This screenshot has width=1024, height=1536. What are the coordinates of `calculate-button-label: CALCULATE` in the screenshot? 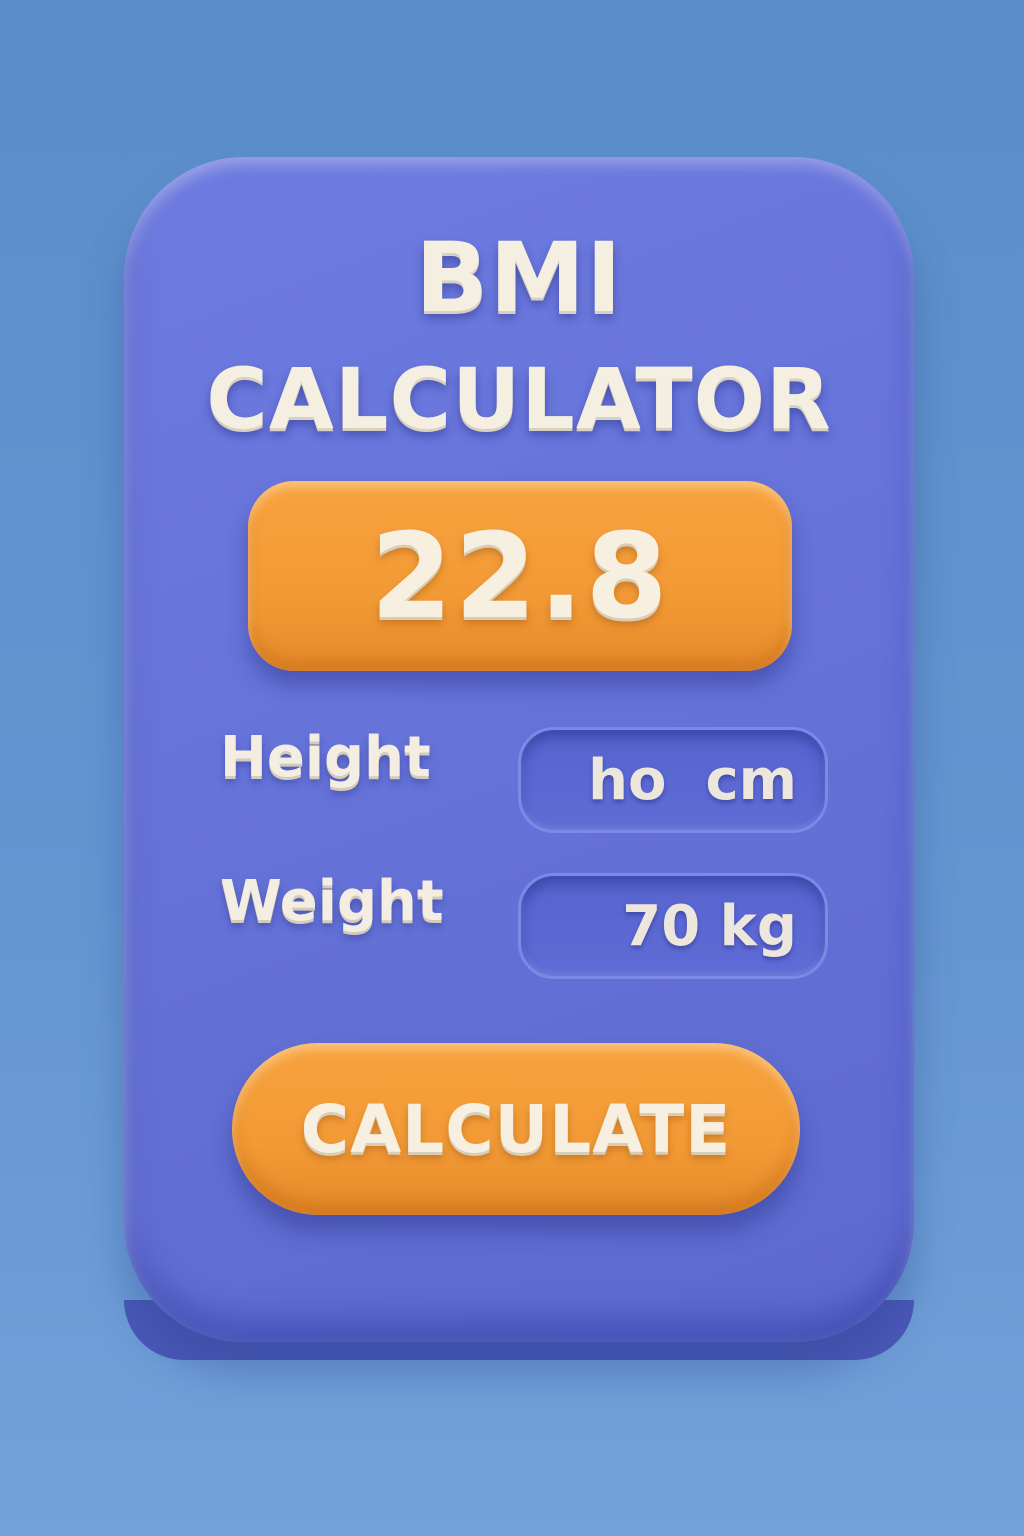 It's located at (516, 1129).